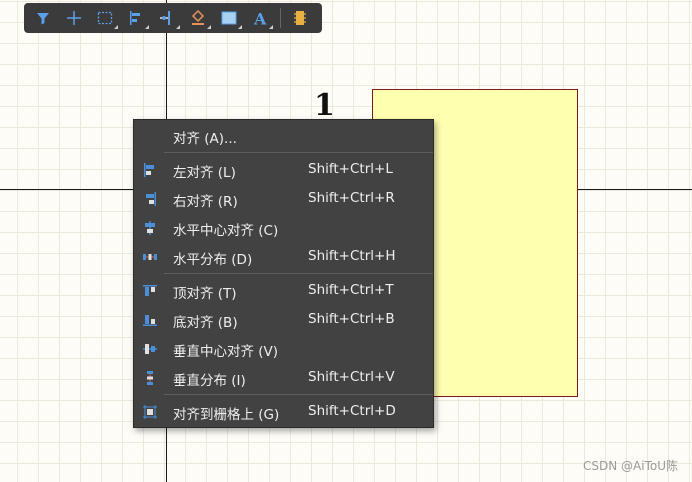 The image size is (692, 482). I want to click on filter-icon, so click(43, 19).